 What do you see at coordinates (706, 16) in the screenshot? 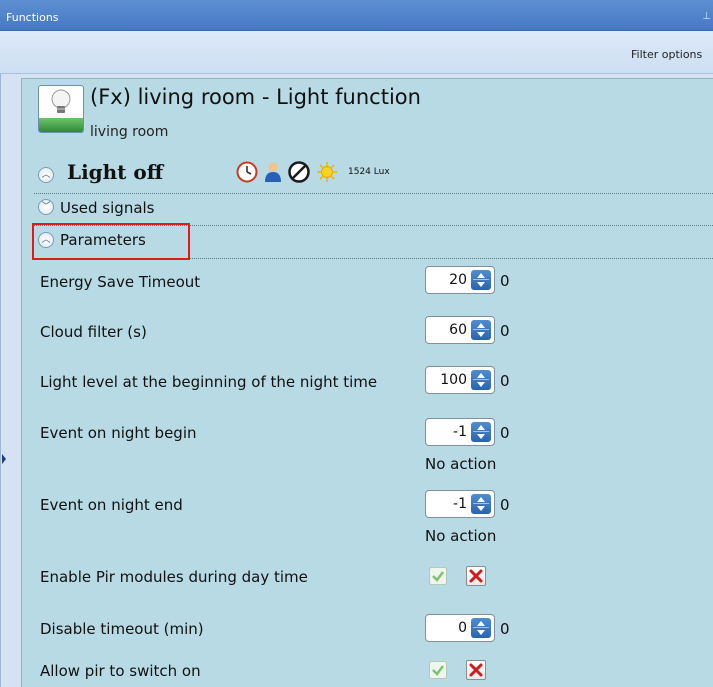
I see `pin-icon: ⊥` at bounding box center [706, 16].